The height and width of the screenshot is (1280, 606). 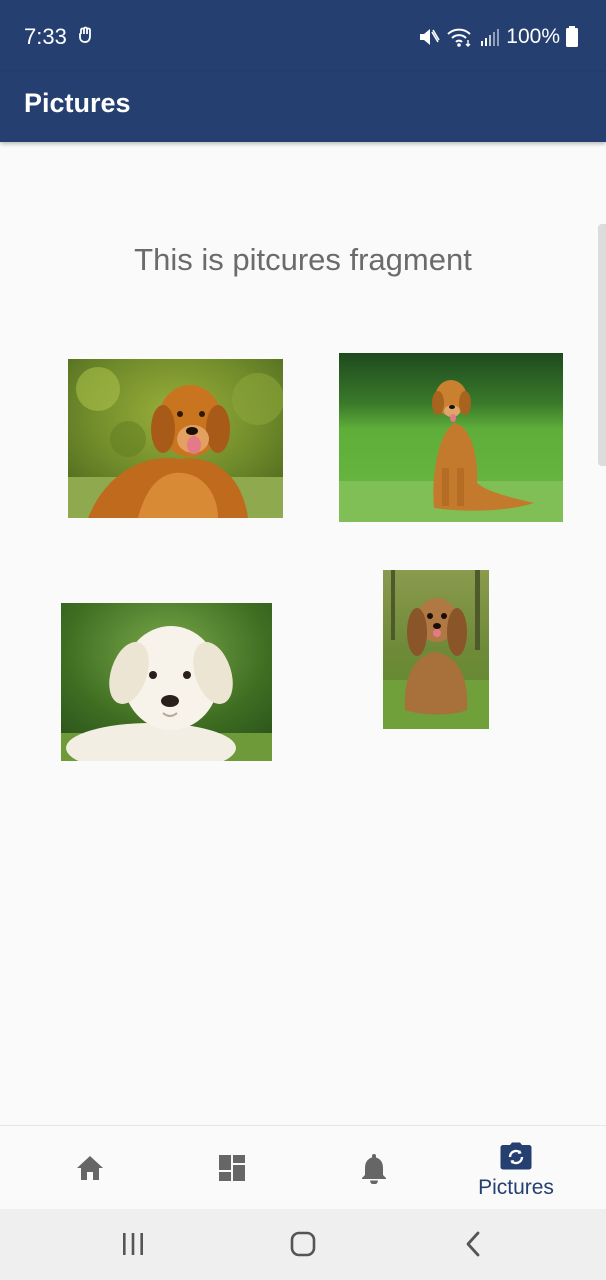 What do you see at coordinates (473, 1244) in the screenshot?
I see `back-icon` at bounding box center [473, 1244].